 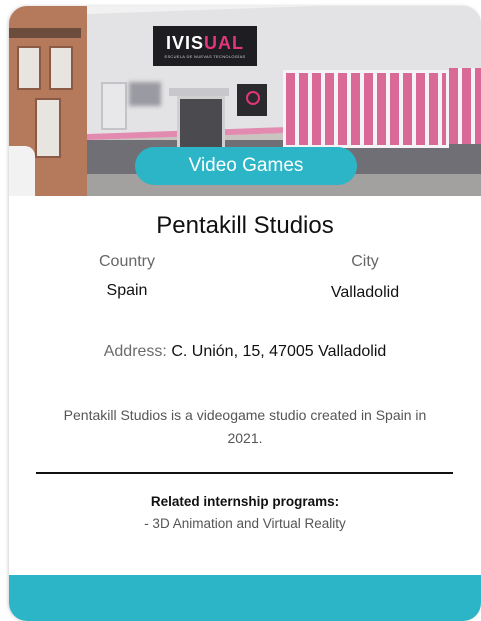 What do you see at coordinates (245, 225) in the screenshot?
I see `company-title: Pentakill Studios` at bounding box center [245, 225].